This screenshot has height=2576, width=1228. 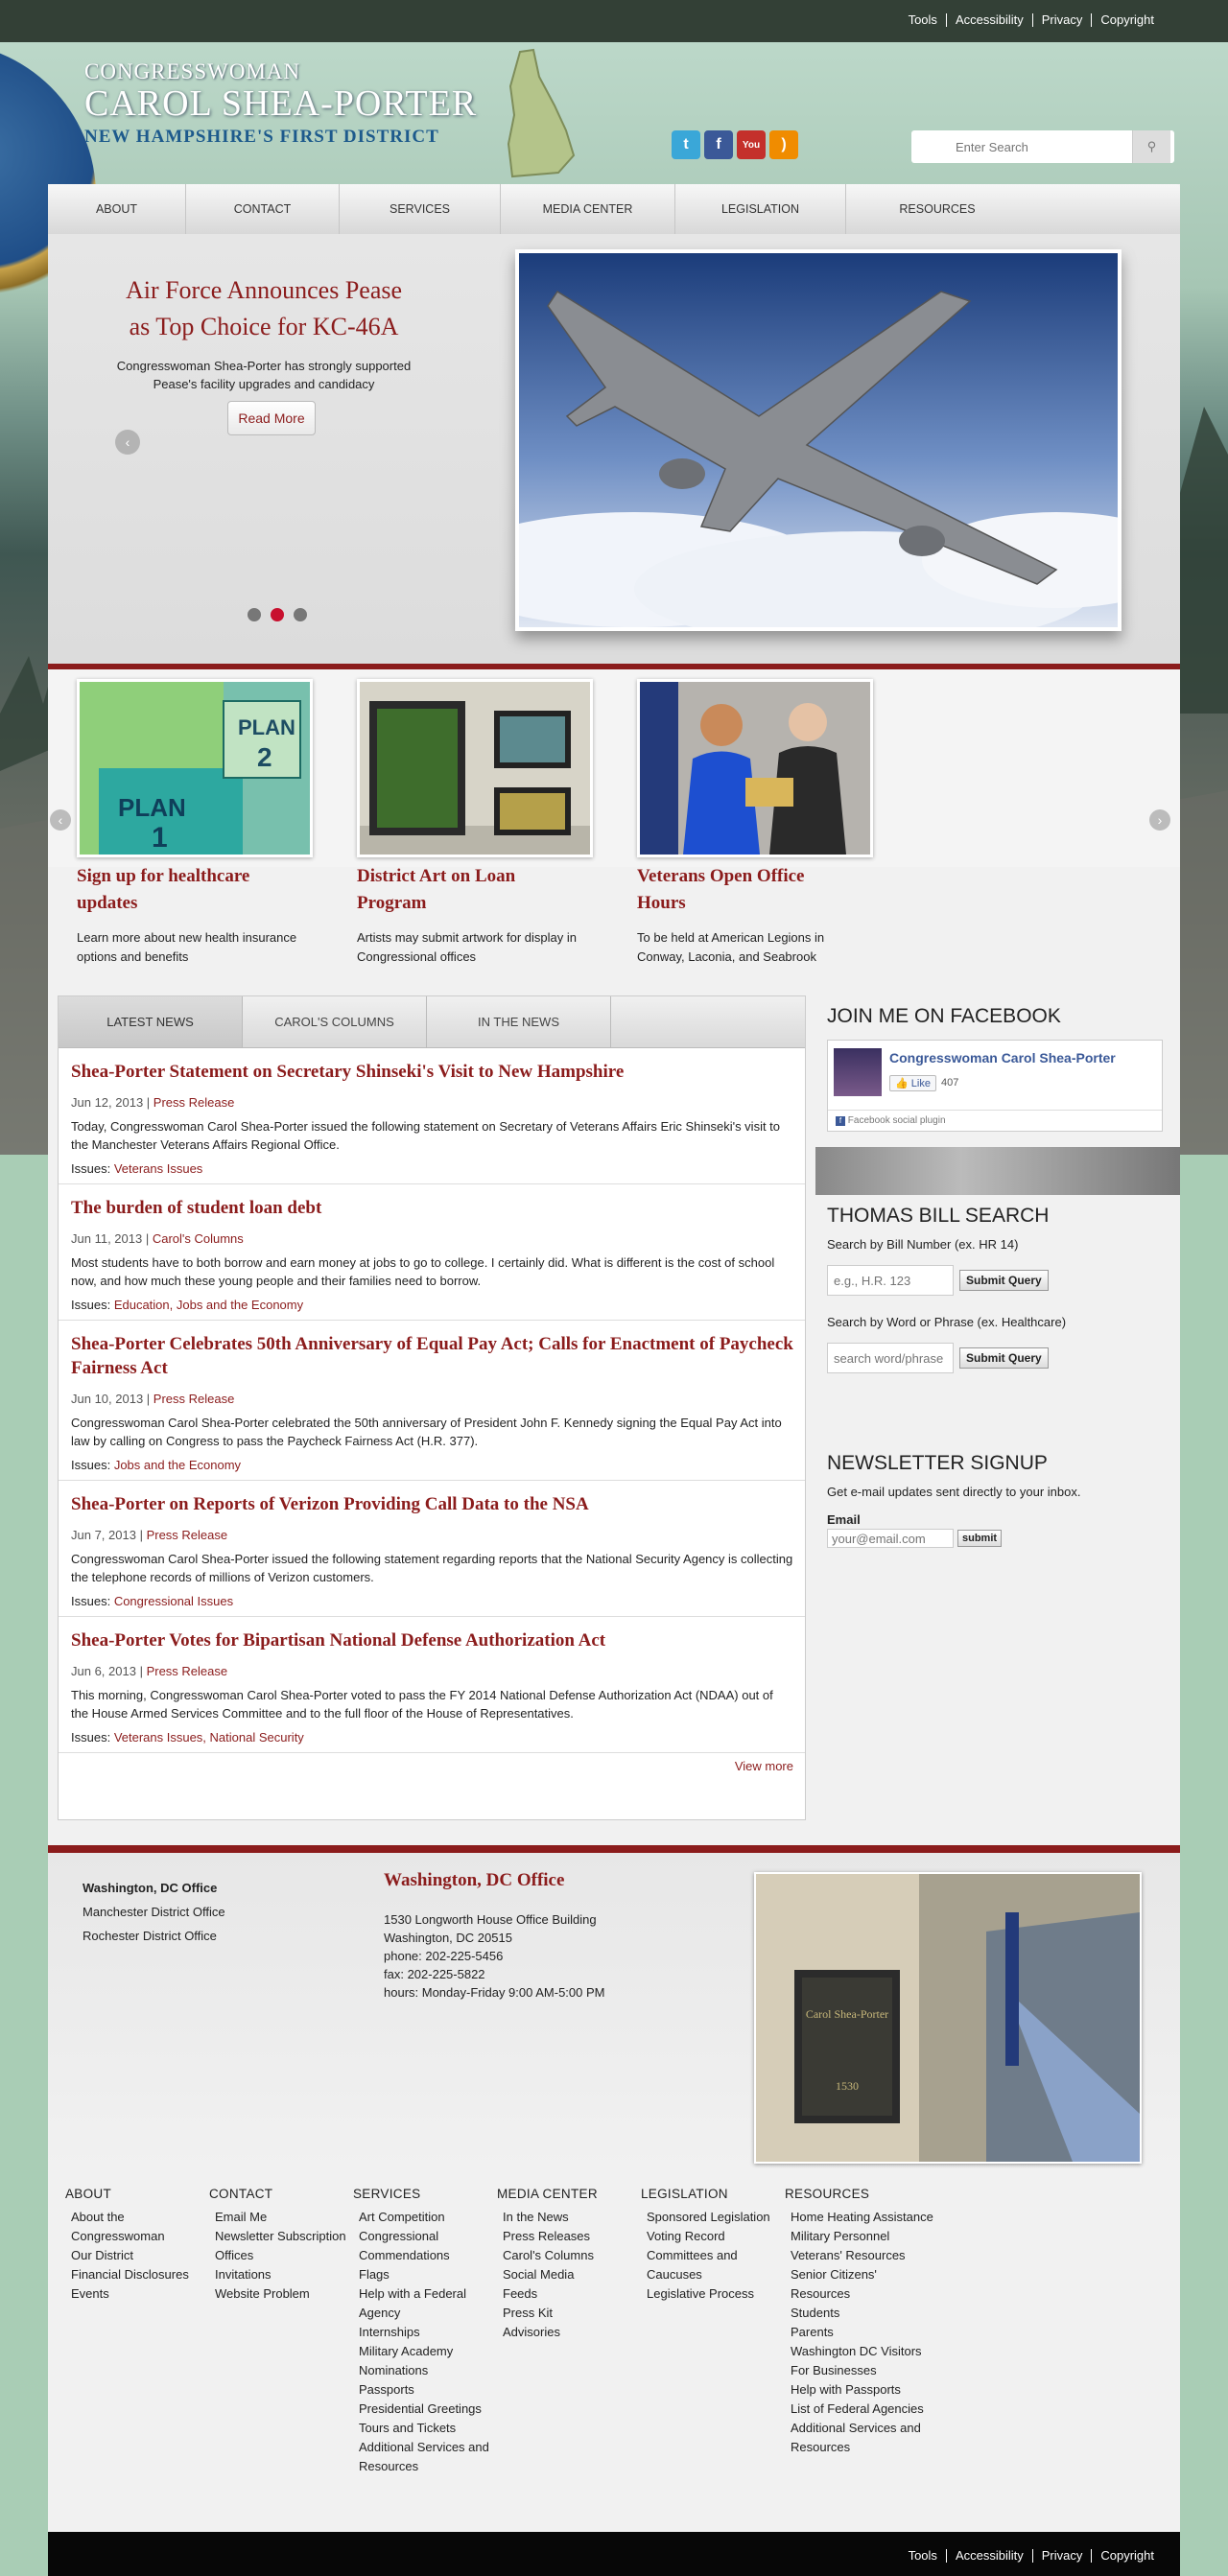 I want to click on sitemap-link: In the News, so click(x=573, y=2217).